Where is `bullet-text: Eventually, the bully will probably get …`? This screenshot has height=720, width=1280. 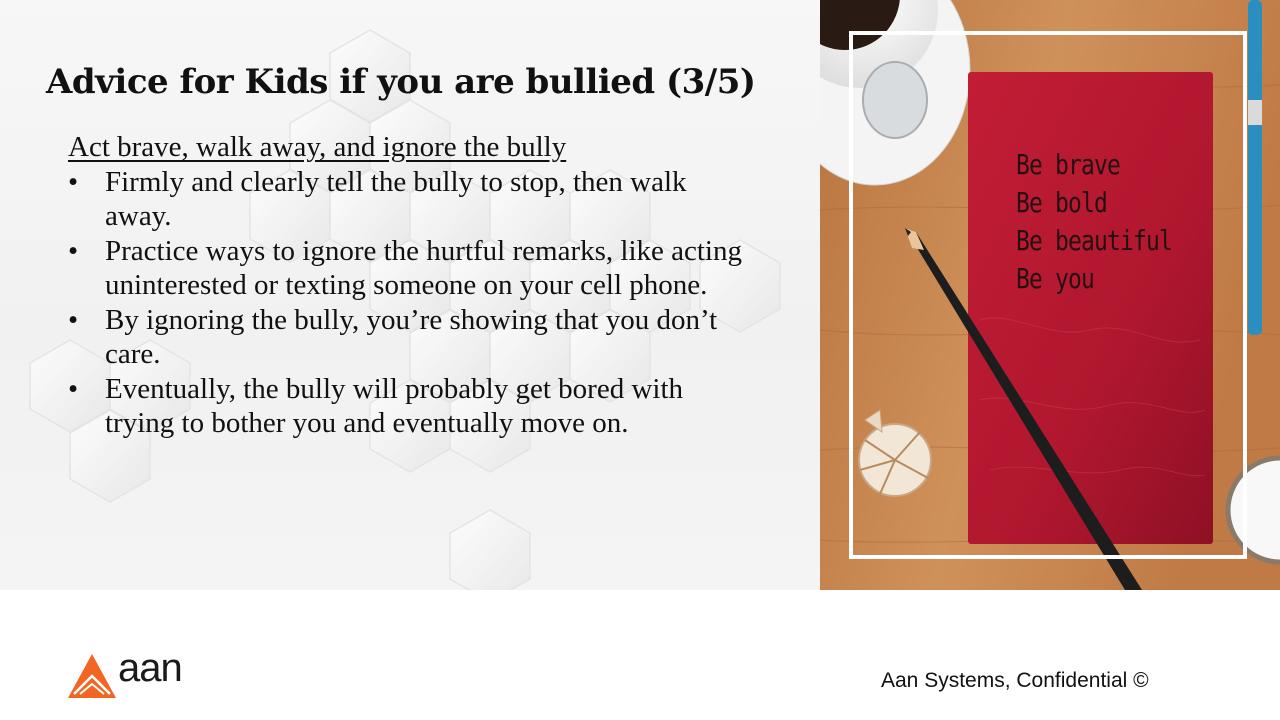
bullet-text: Eventually, the bully will probably get … is located at coordinates (394, 406).